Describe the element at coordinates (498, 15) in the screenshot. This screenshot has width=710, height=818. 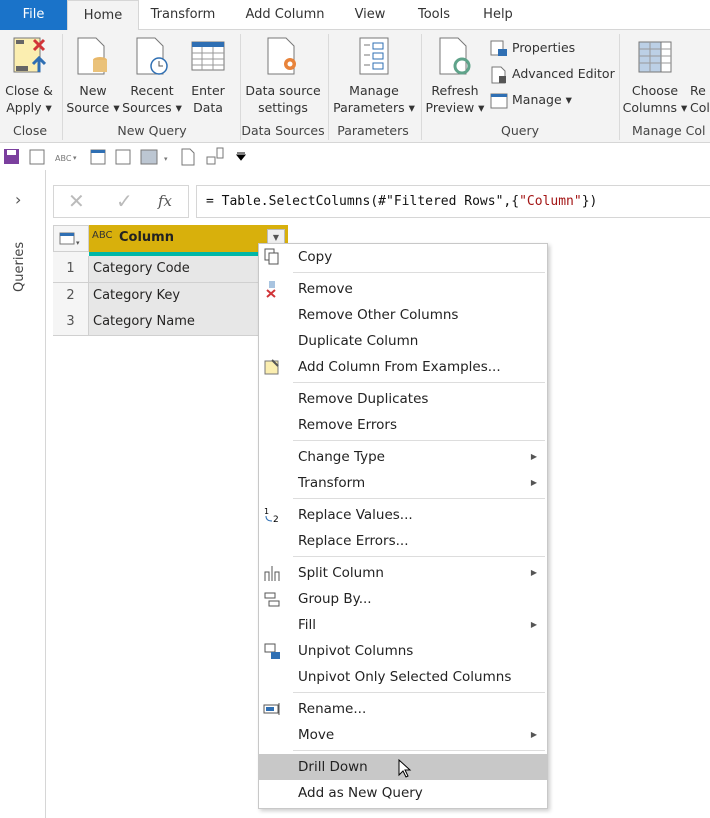
I see `tab-help: Help` at that location.